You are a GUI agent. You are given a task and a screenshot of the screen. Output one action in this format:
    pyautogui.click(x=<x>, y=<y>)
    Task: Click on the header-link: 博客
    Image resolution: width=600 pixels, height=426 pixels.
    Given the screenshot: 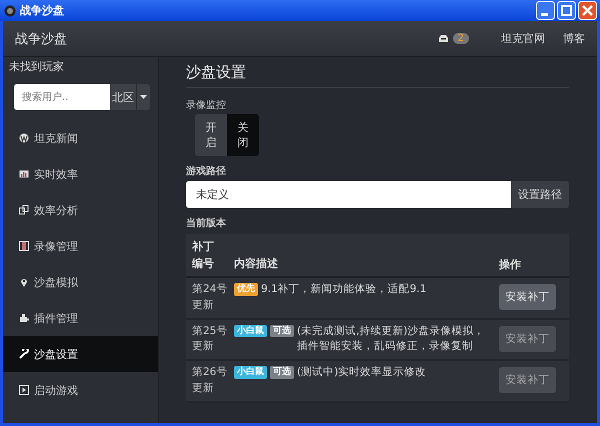 What is the action you would take?
    pyautogui.click(x=574, y=38)
    